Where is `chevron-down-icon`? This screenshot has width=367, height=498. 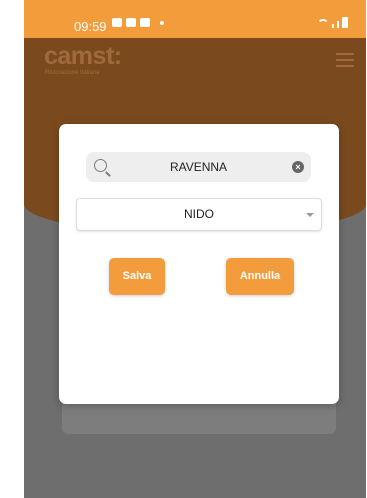
chevron-down-icon is located at coordinates (310, 215).